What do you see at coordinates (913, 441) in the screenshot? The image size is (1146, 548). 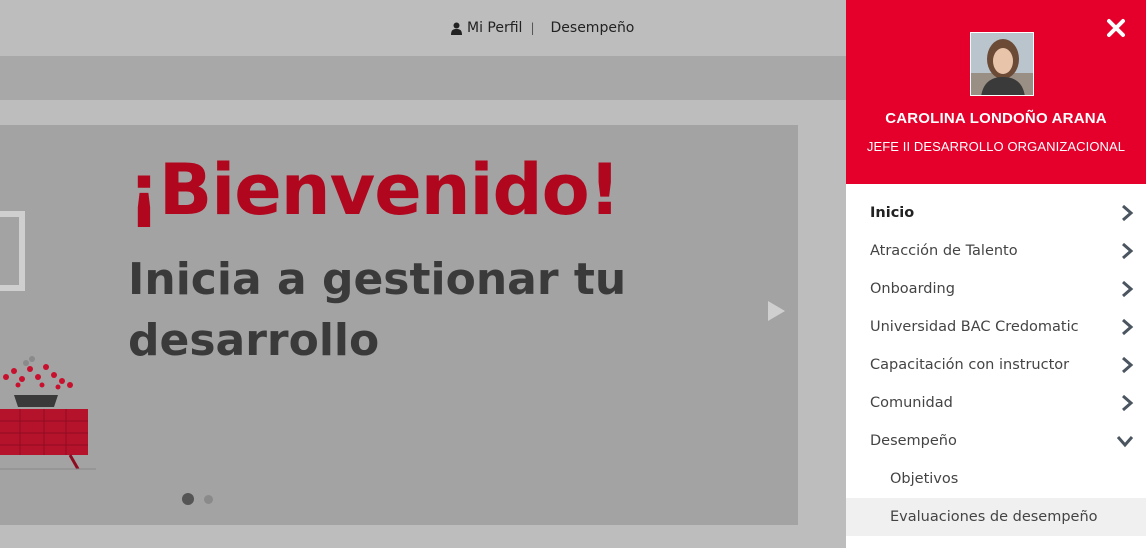 I see `menu-item-label: Desempeño` at bounding box center [913, 441].